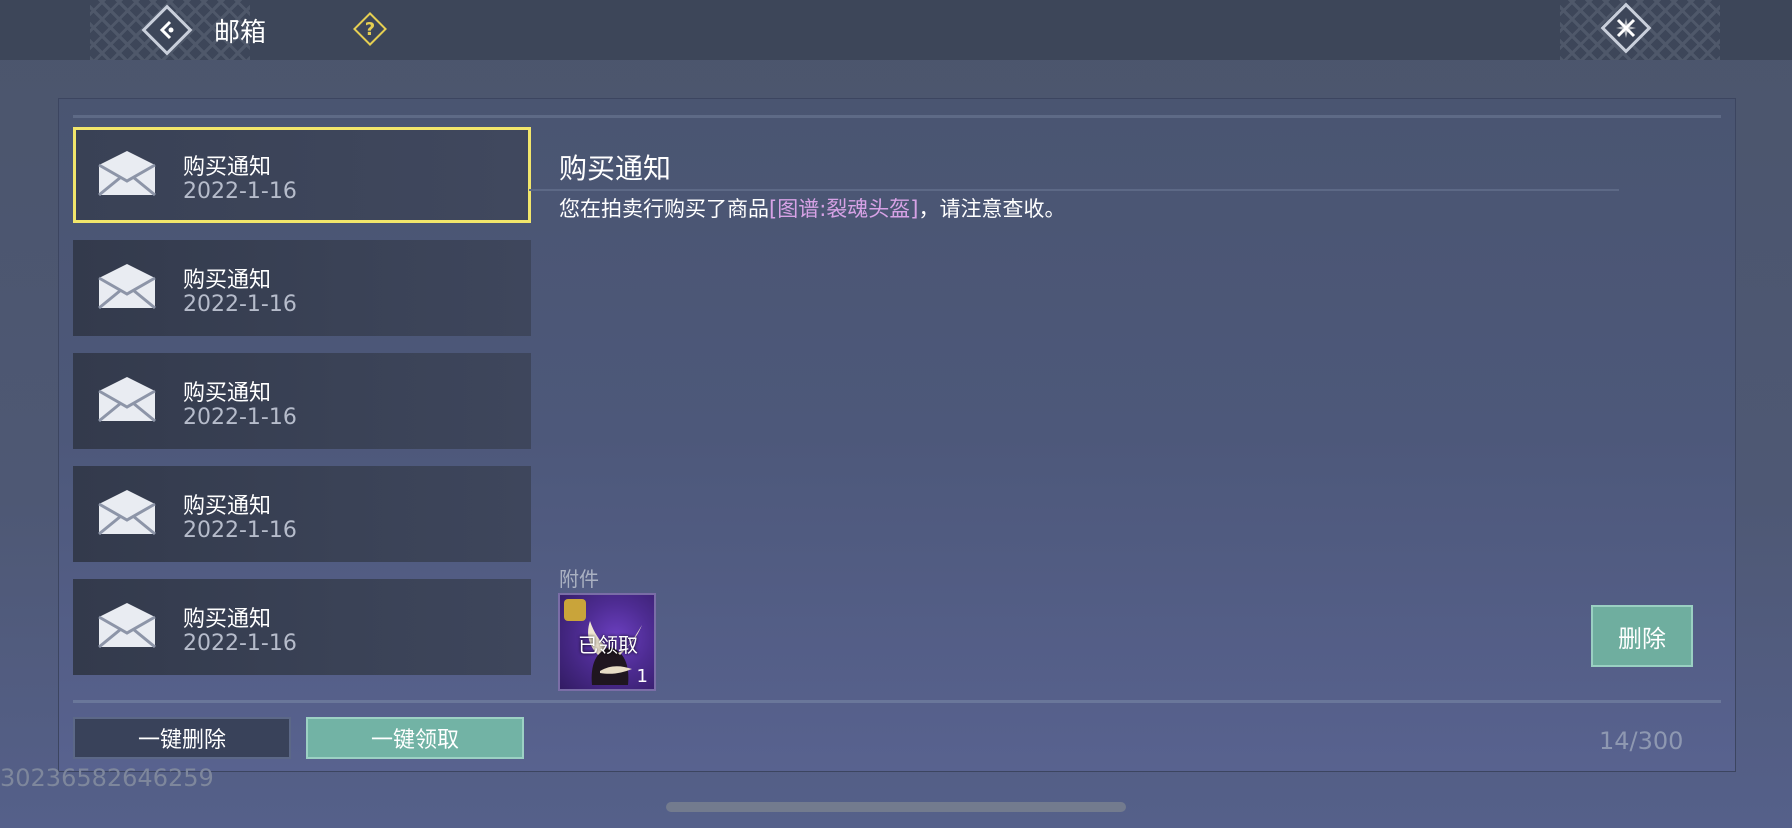  I want to click on item-link: [图谱:裂魂头盔], so click(843, 209).